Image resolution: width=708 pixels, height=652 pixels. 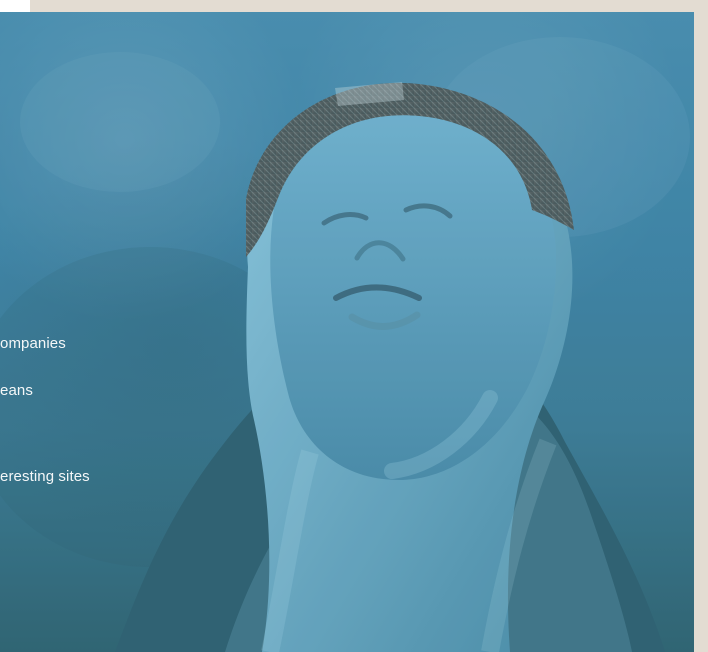 I want to click on hero-text-line-3: eresting sites, so click(x=45, y=476).